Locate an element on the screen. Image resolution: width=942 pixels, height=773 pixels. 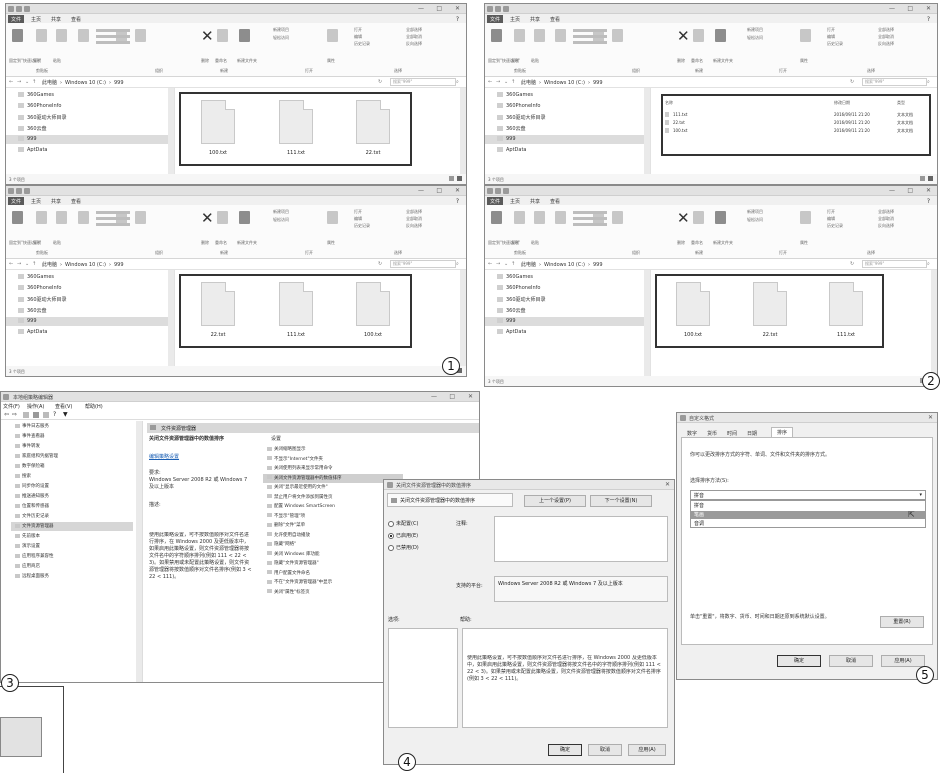
delete-icon: ✕ is located at coordinates (683, 36).